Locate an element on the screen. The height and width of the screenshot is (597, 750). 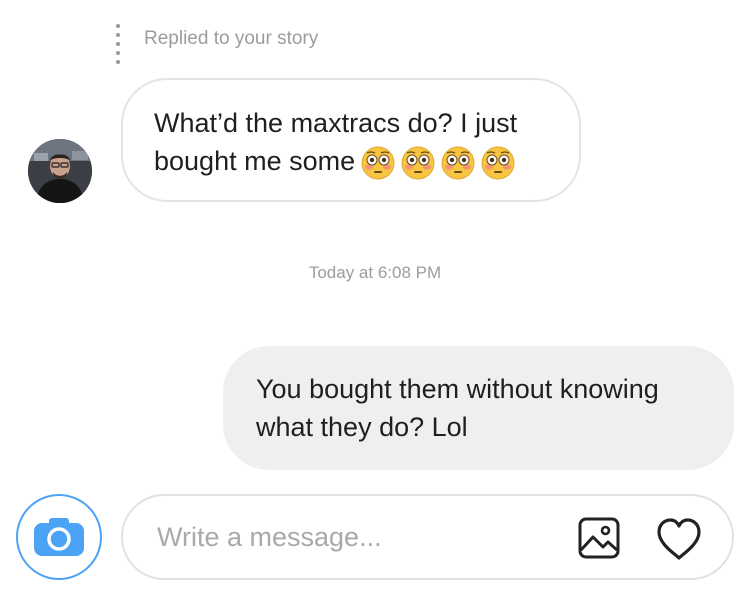
story-reply-label: Replied to your story is located at coordinates (231, 38).